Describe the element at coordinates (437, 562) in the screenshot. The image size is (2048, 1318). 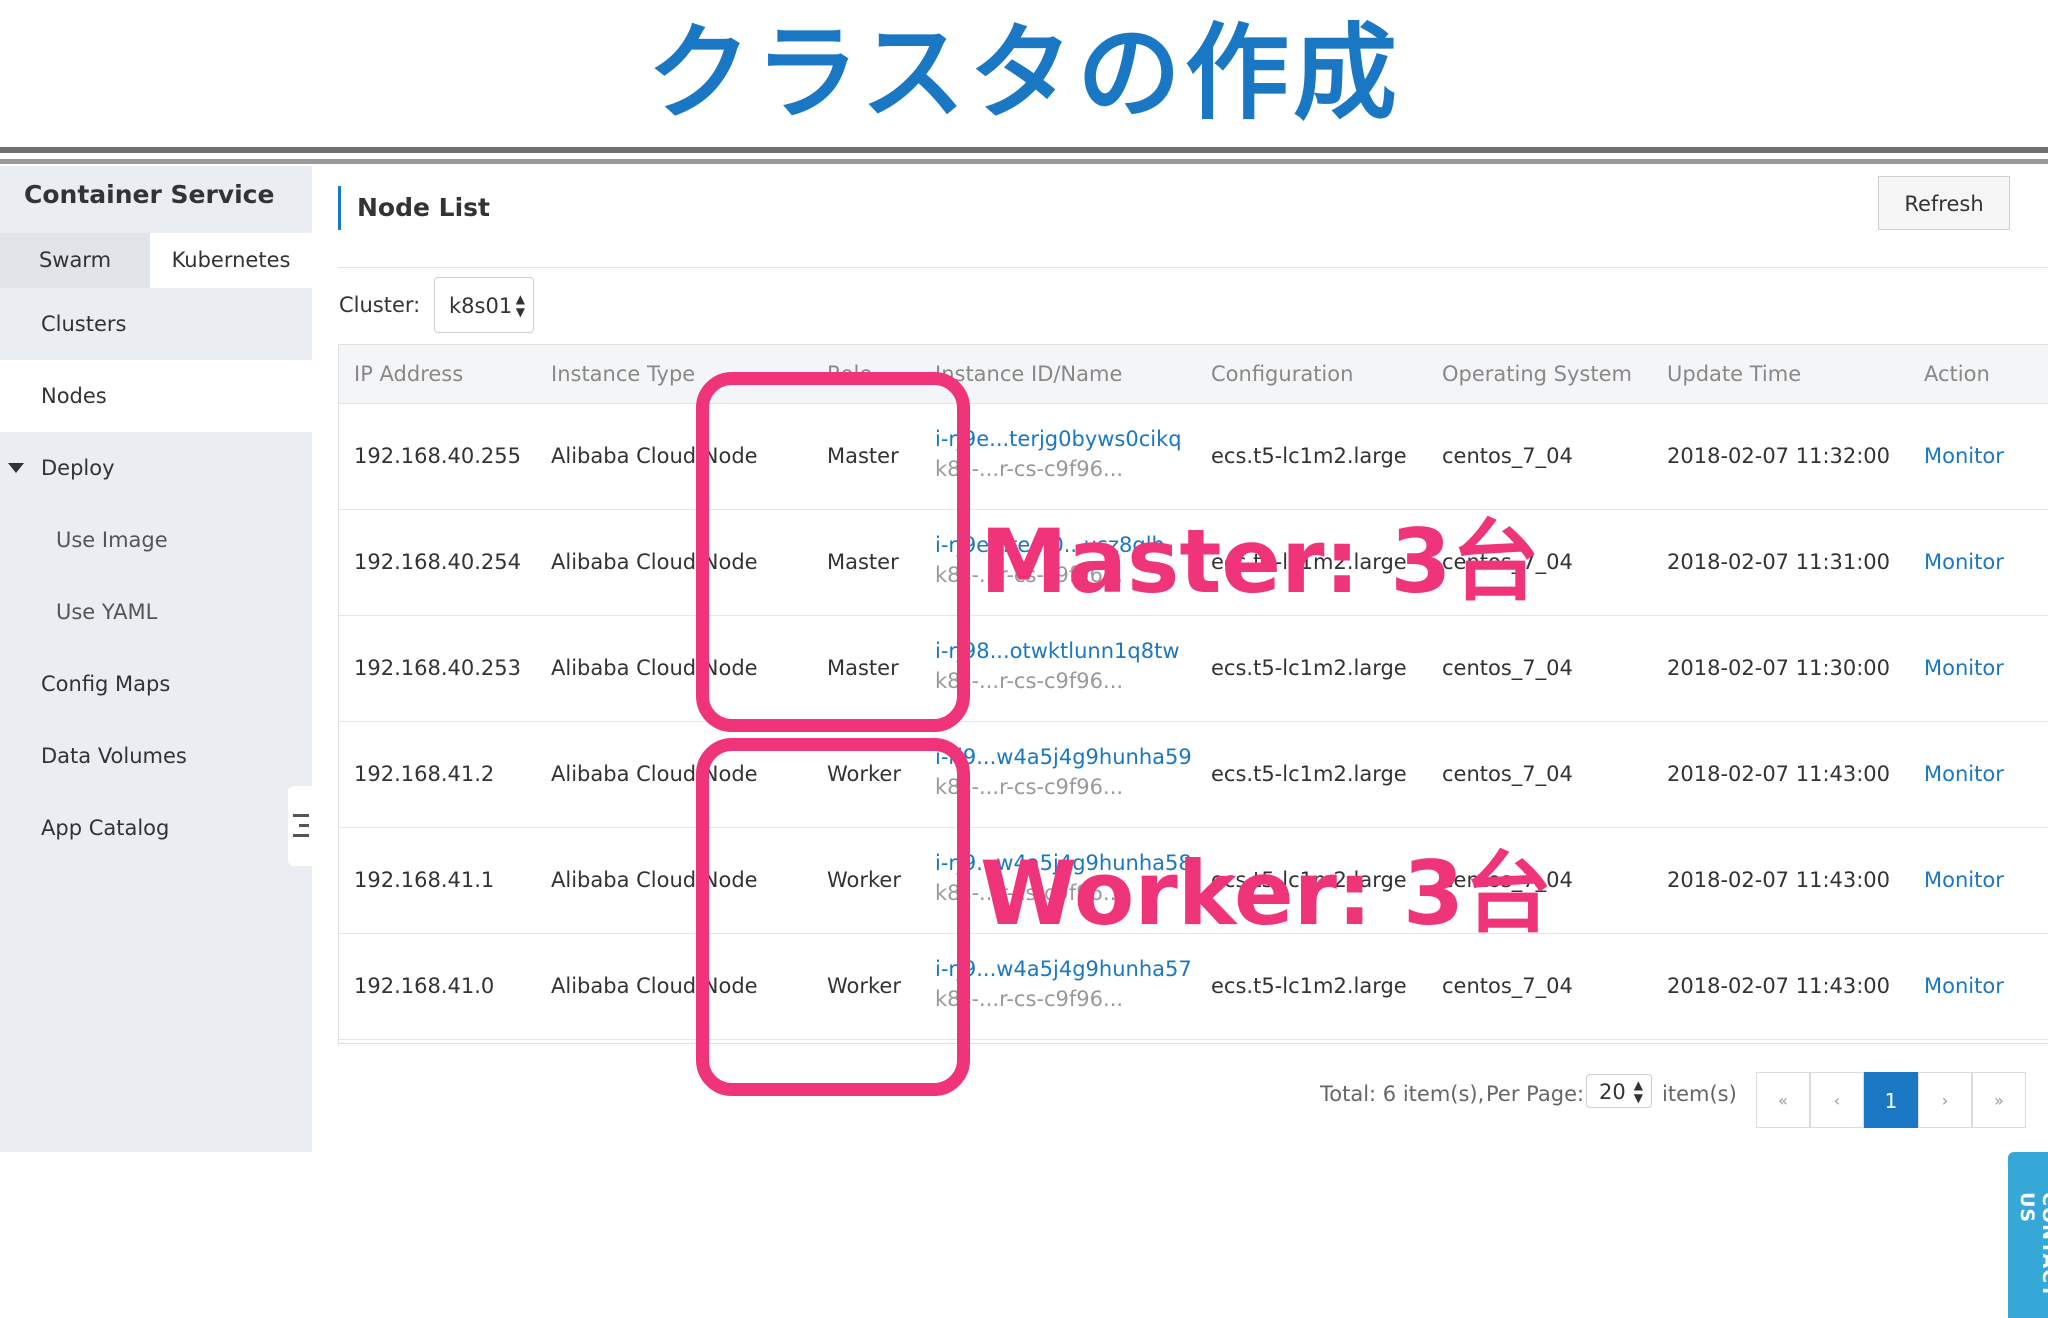
I see `cell-ip: 192.168.40.254` at that location.